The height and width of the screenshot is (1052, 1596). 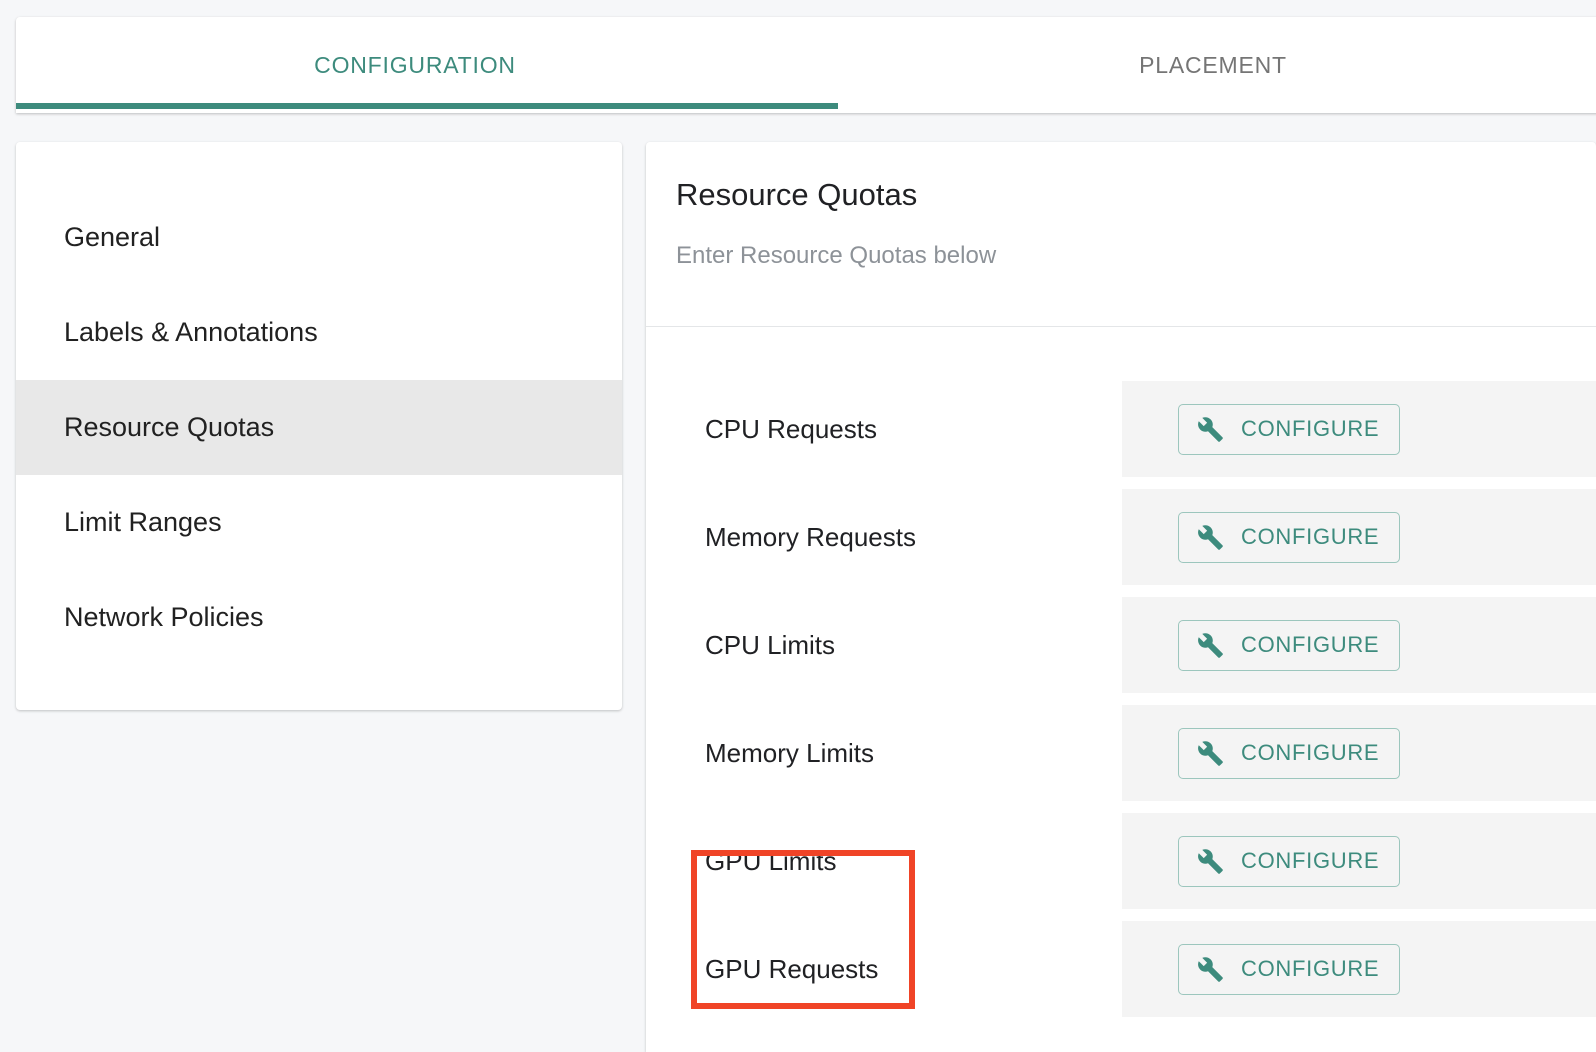 I want to click on quota-label: CPU Limits, so click(x=770, y=644).